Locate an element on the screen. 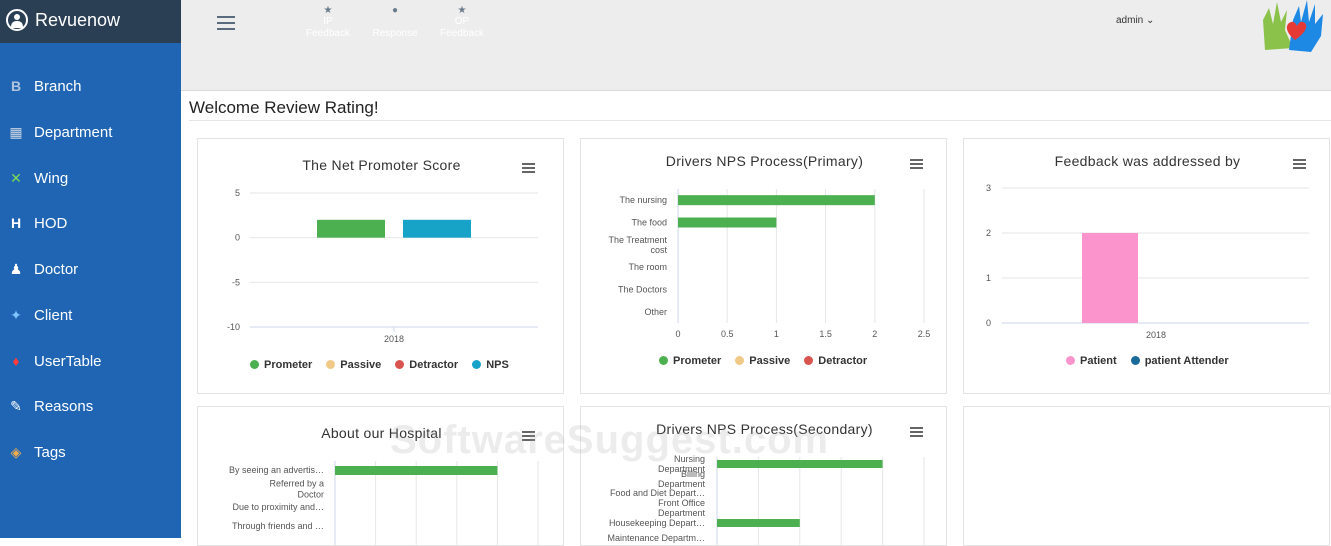 The width and height of the screenshot is (1331, 546). y-category-label: The Doctors is located at coordinates (643, 290).